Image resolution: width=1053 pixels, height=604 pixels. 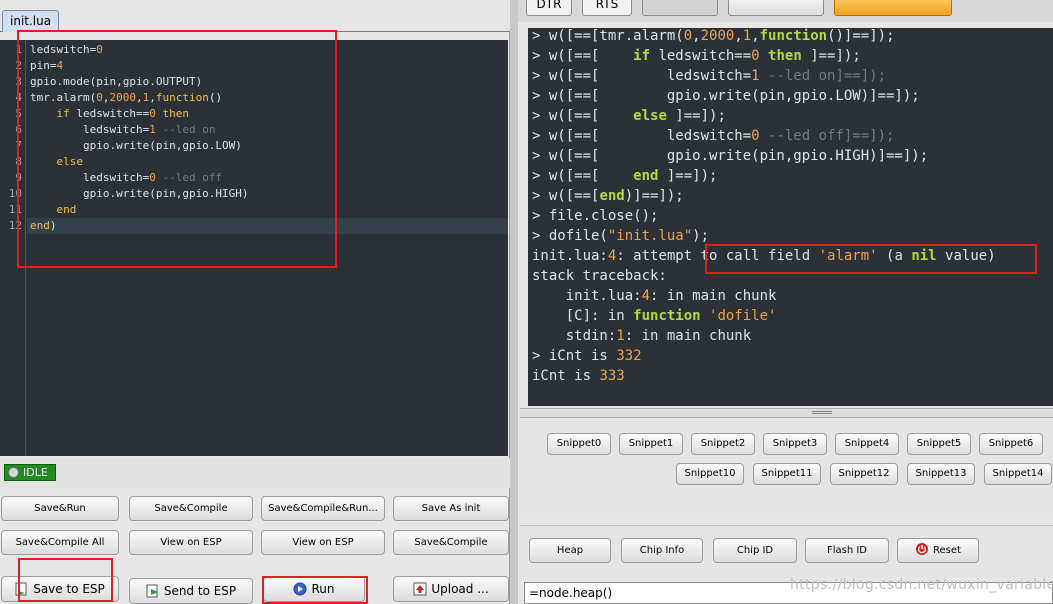 I want to click on token: value), so click(x=966, y=256).